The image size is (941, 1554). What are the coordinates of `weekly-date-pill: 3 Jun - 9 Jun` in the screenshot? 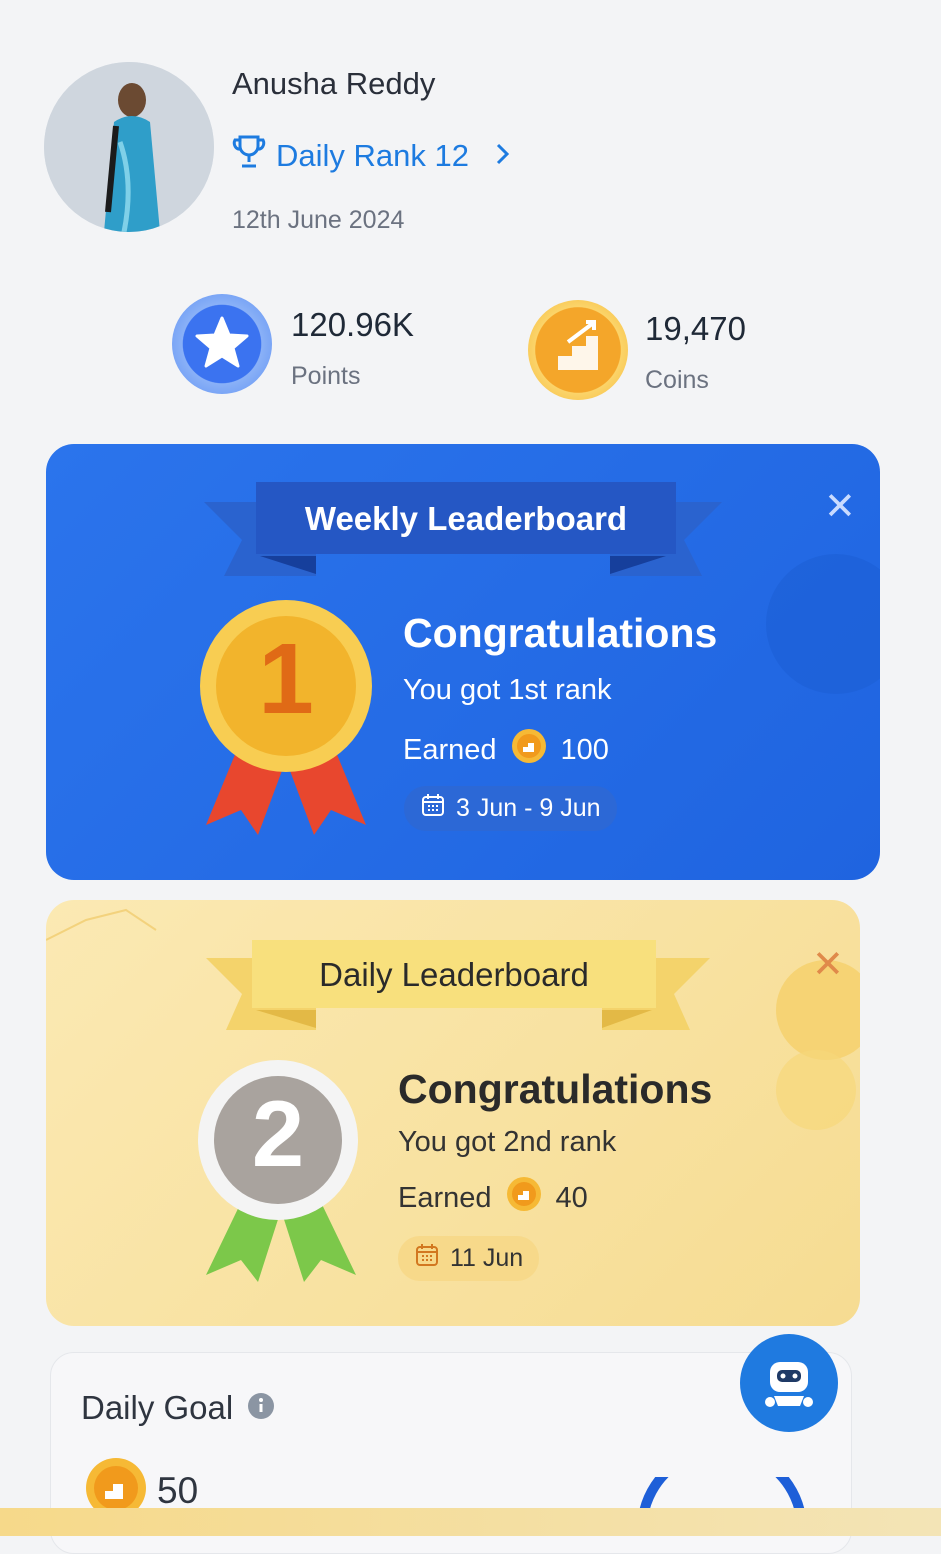 It's located at (510, 808).